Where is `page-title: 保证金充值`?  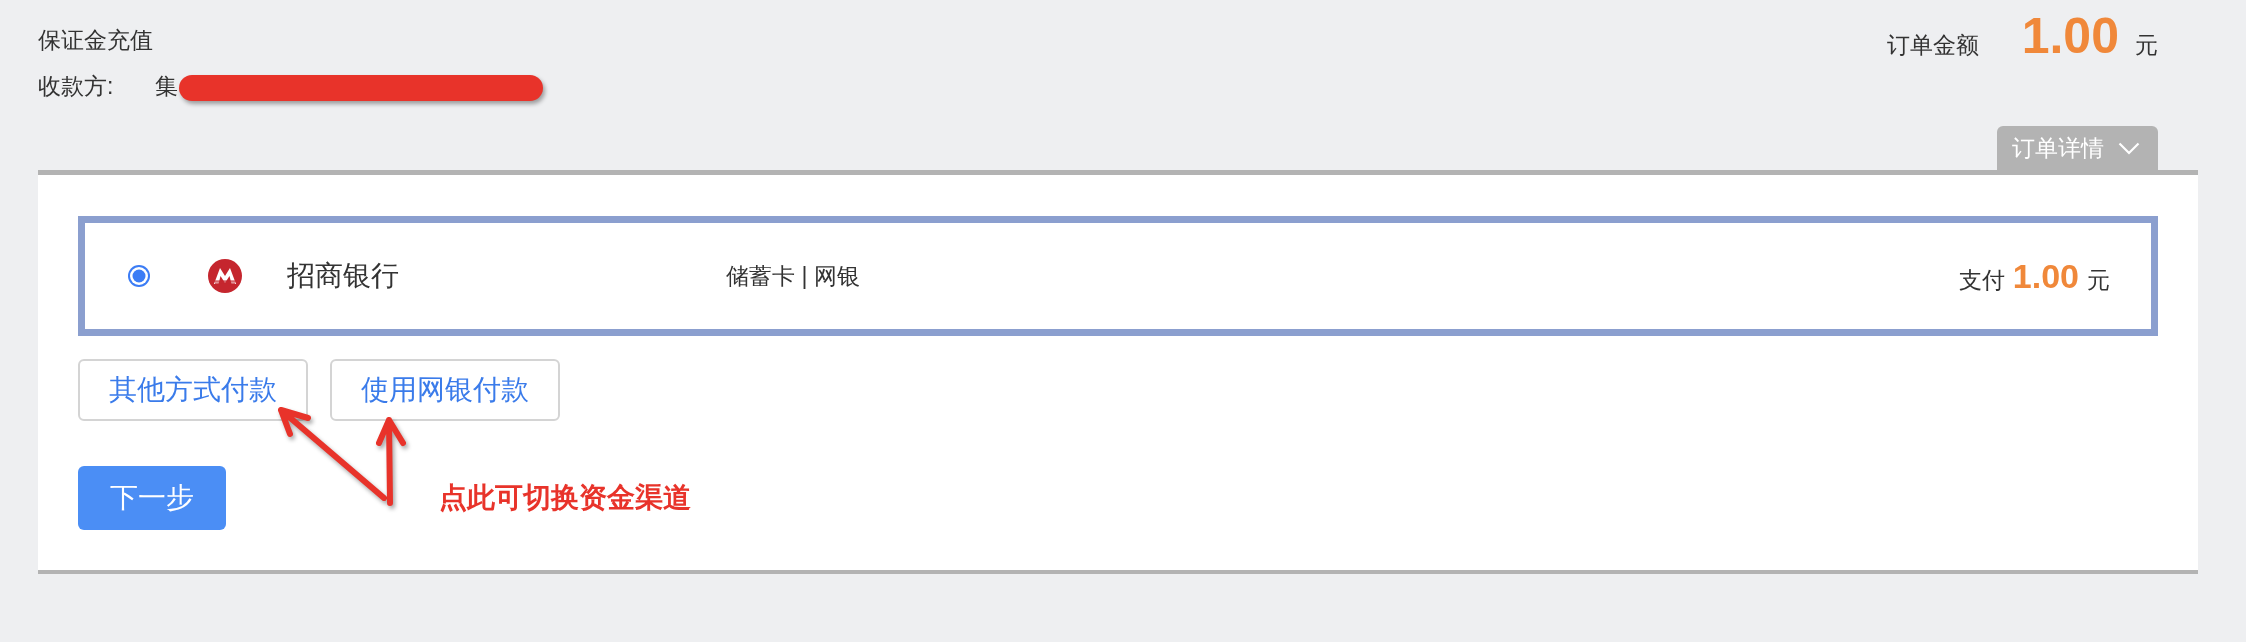
page-title: 保证金充值 is located at coordinates (96, 40).